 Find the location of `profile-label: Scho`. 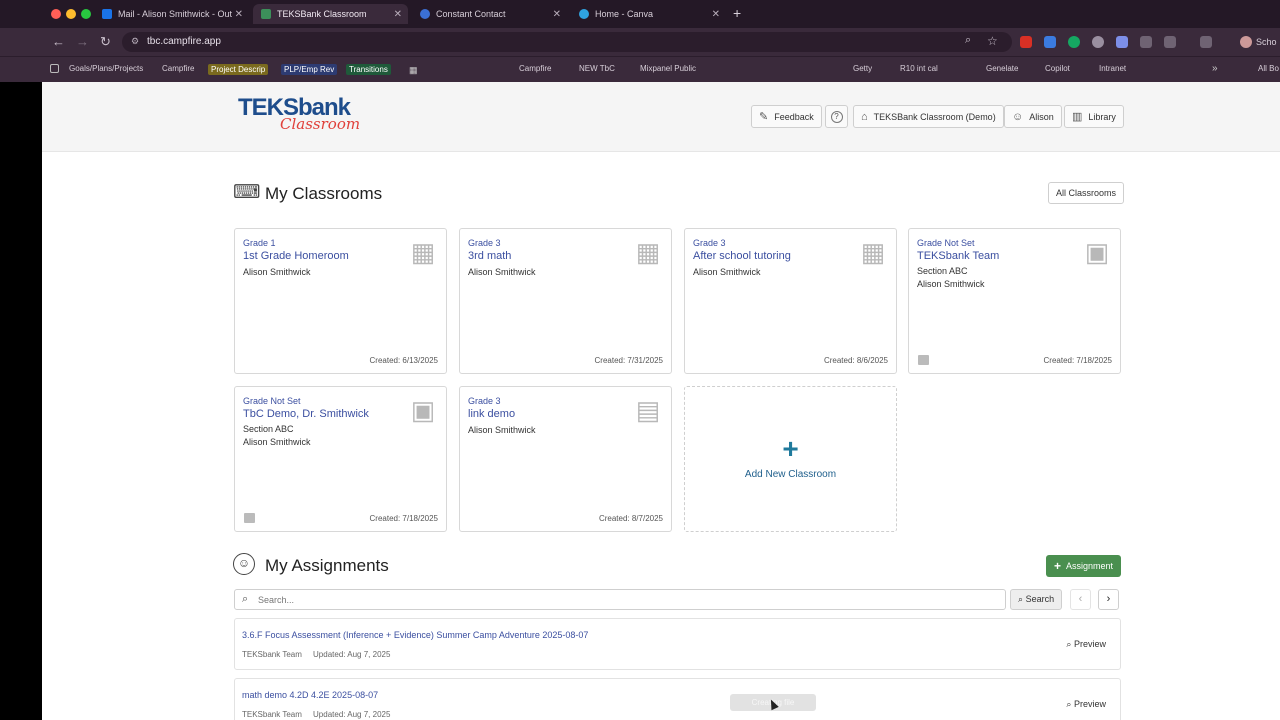

profile-label: Scho is located at coordinates (1266, 42).